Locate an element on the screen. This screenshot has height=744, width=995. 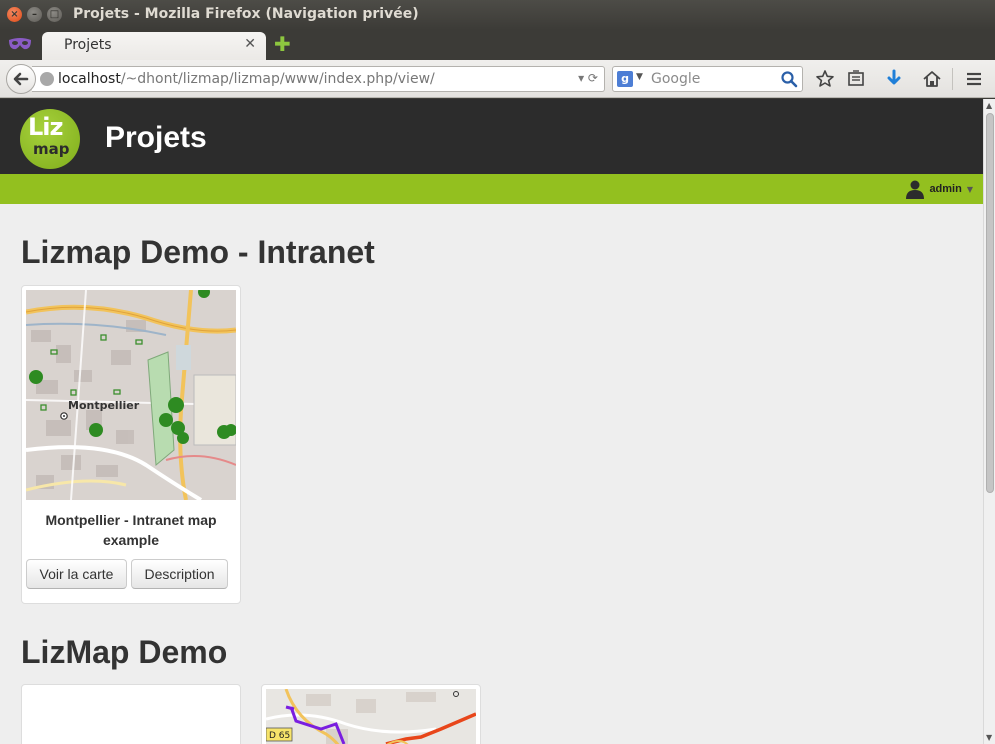
logo-text-top: Liz is located at coordinates (45, 127).